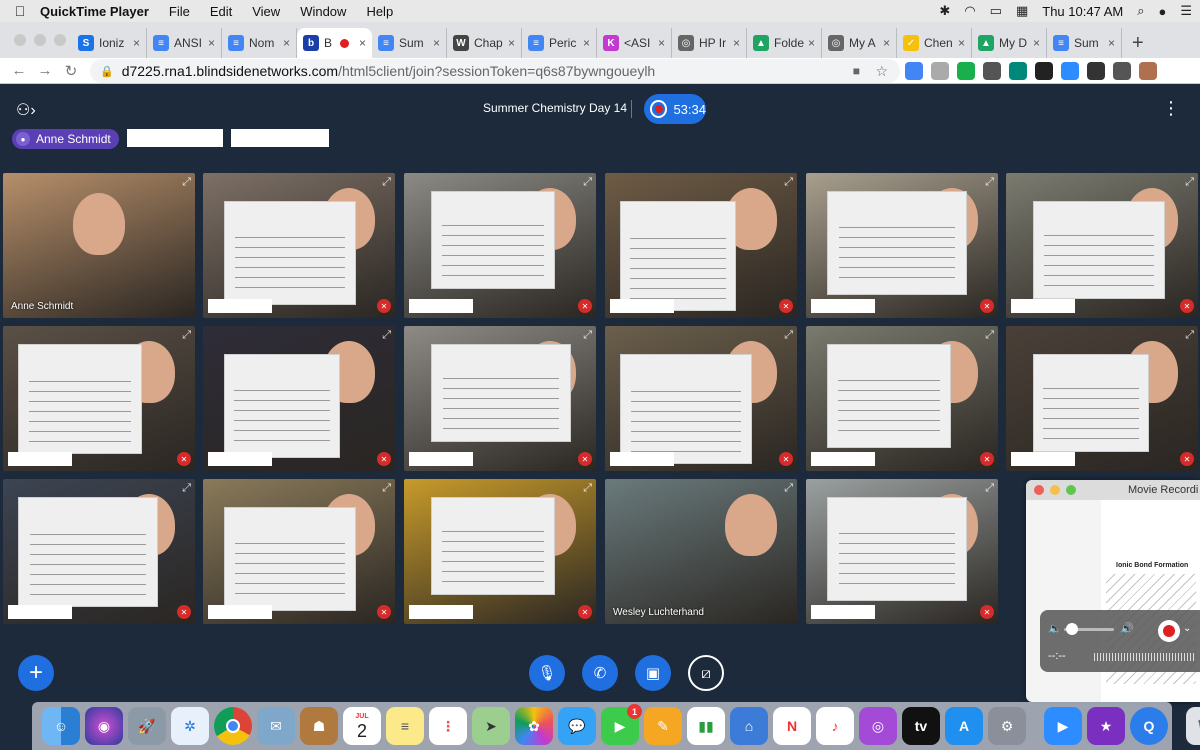 Image resolution: width=1200 pixels, height=750 pixels. Describe the element at coordinates (448, 726) in the screenshot. I see `reminders-icon: ⋮` at that location.